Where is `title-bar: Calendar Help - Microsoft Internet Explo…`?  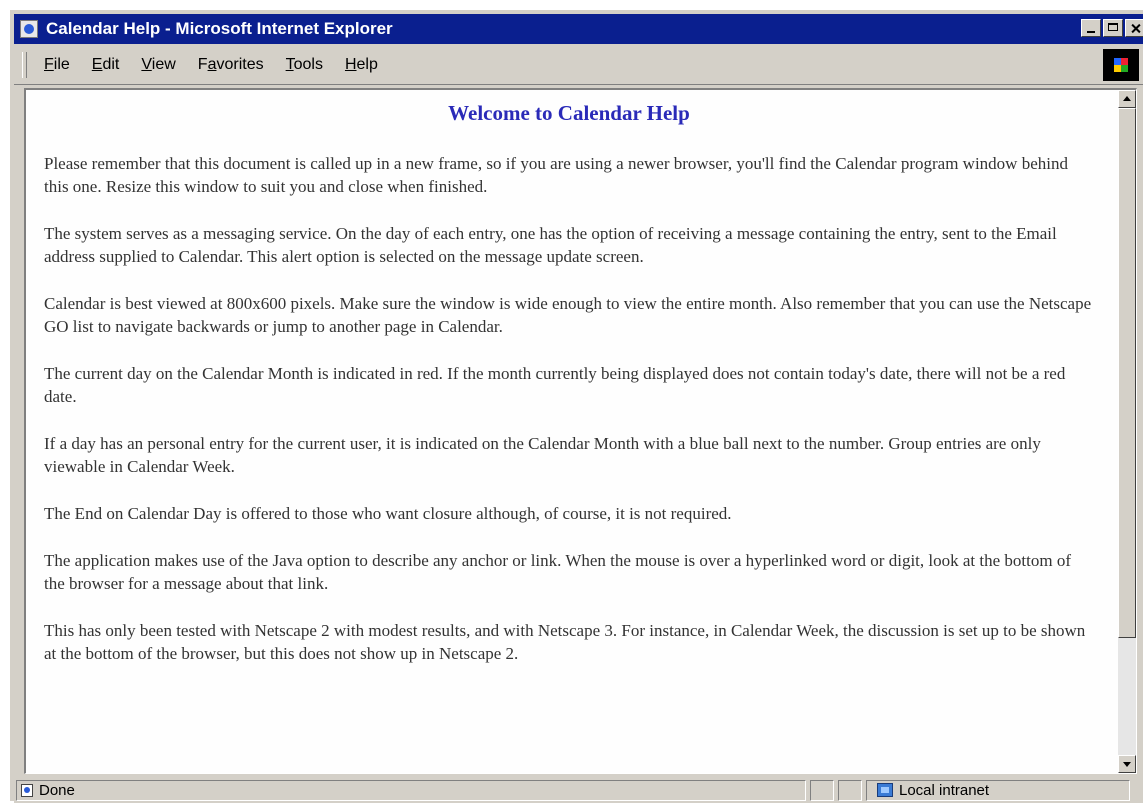
title-bar: Calendar Help - Microsoft Internet Explo… is located at coordinates (578, 29).